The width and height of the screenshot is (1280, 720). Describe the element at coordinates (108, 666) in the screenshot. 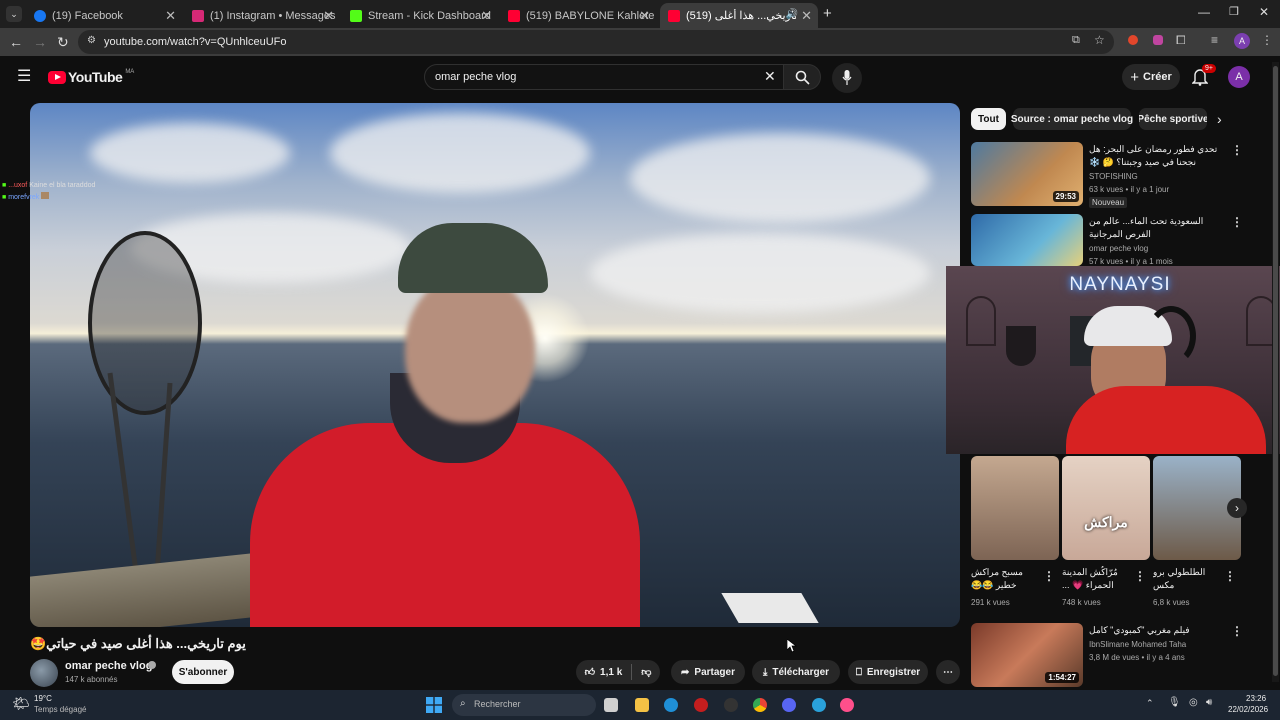

I see `channel-name: omar peche vlog` at that location.